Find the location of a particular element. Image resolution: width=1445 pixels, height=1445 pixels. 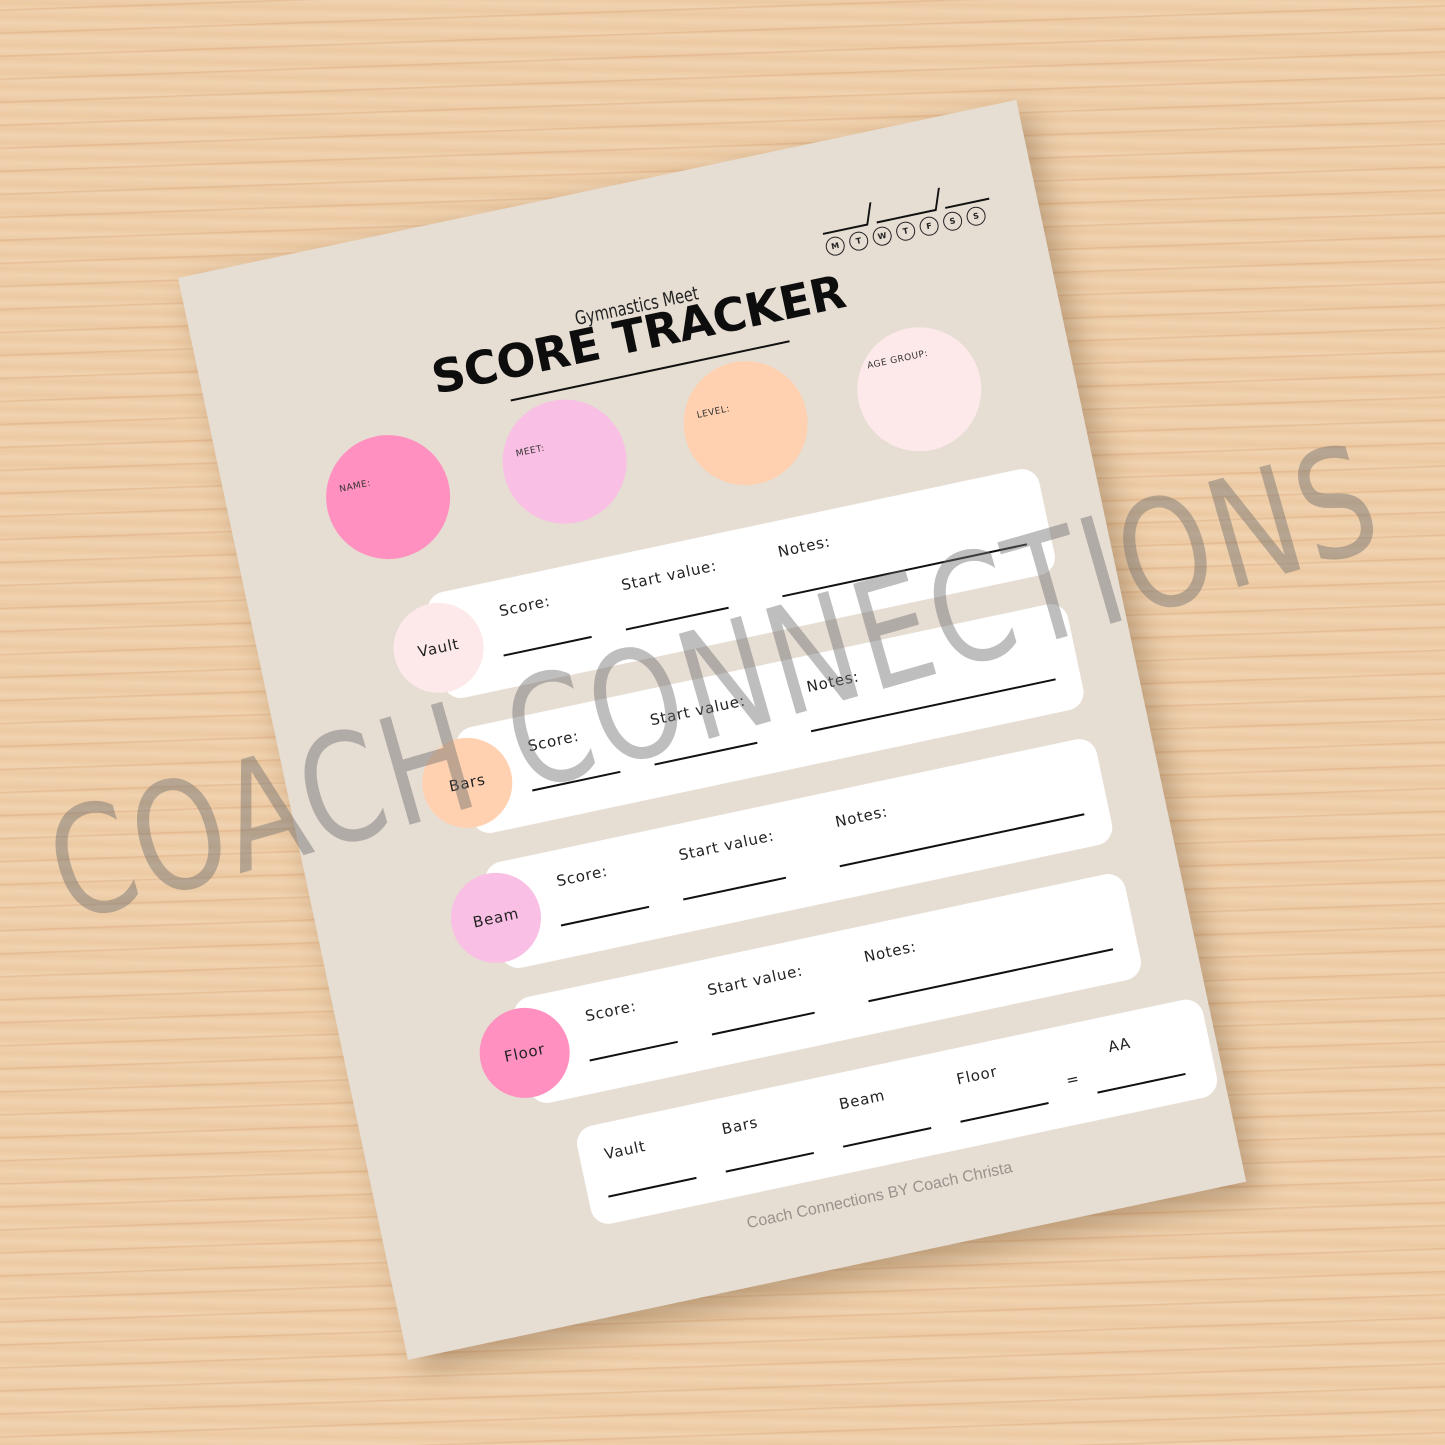

total-bars-label: Bars is located at coordinates (740, 1126).